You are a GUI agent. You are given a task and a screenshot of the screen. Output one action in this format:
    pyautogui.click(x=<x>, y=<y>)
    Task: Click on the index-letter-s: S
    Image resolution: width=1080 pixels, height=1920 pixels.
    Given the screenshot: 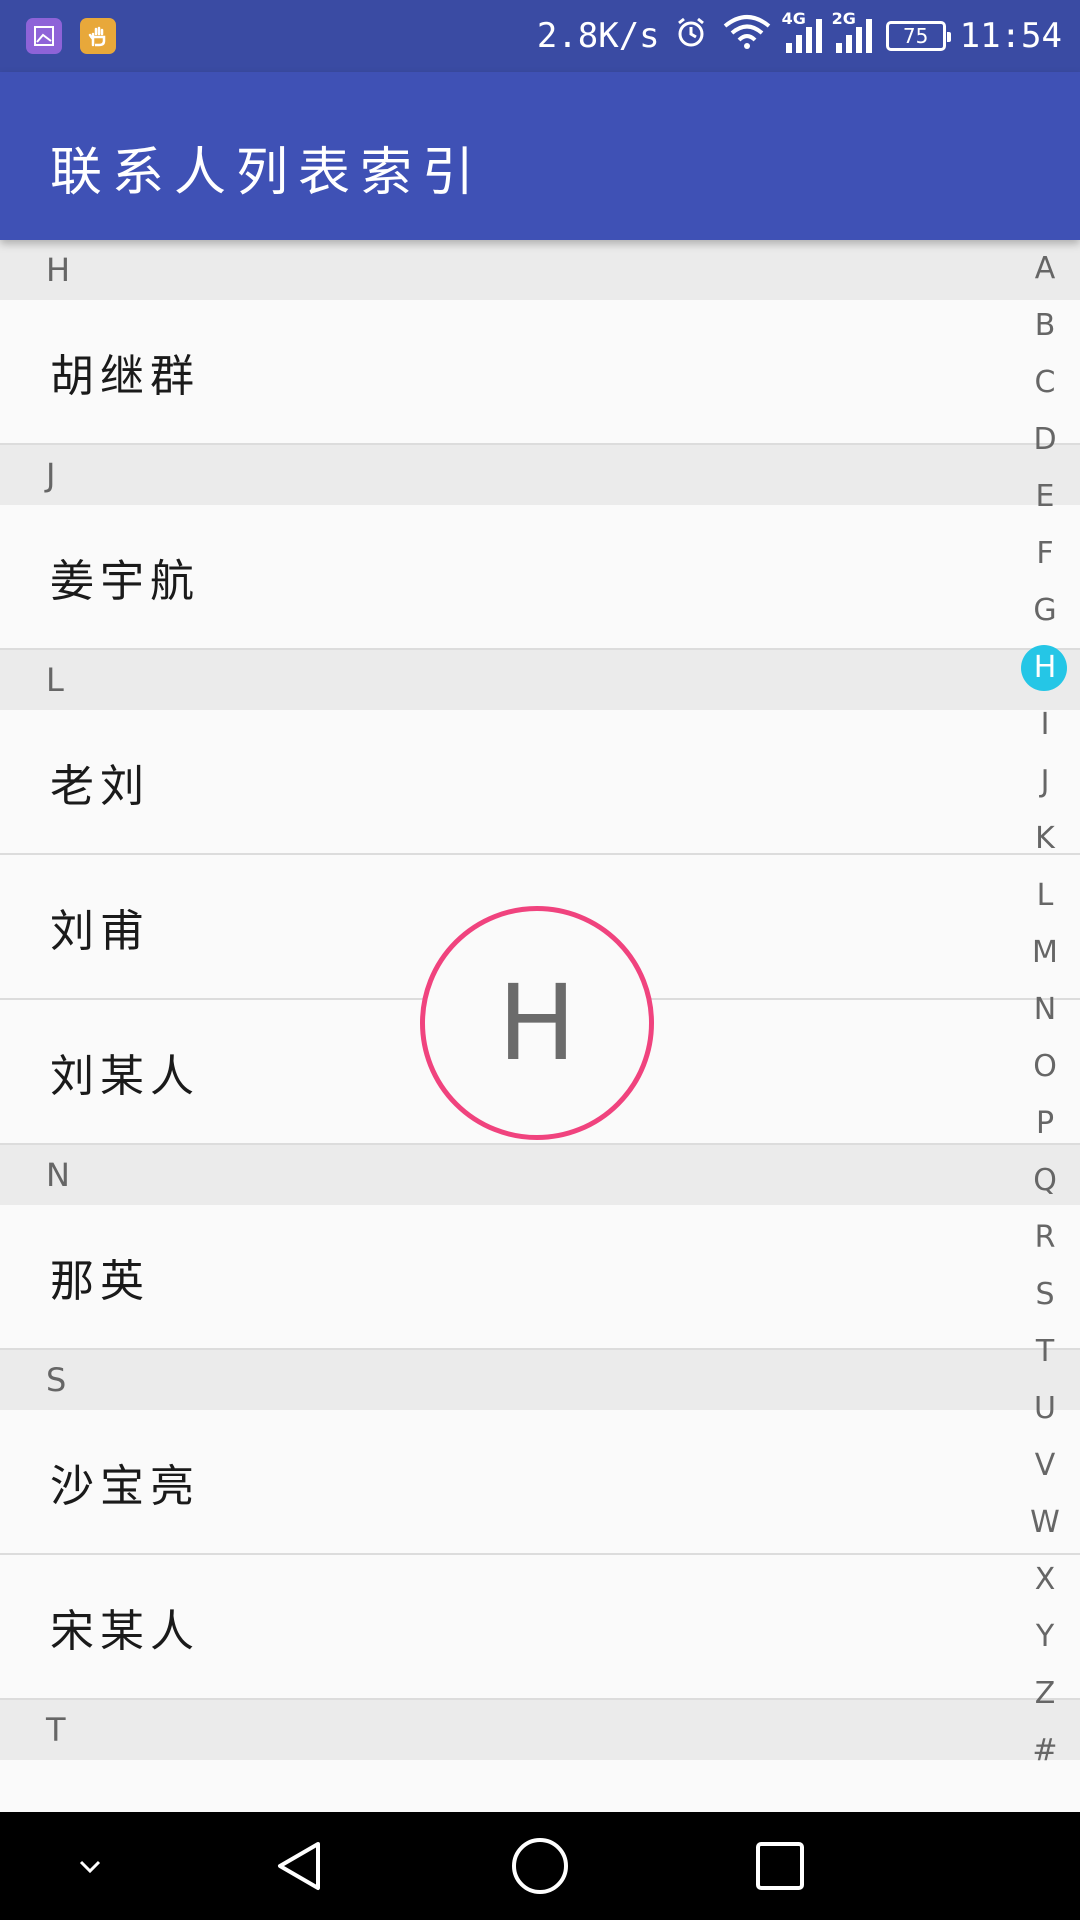 What is the action you would take?
    pyautogui.click(x=1045, y=1295)
    